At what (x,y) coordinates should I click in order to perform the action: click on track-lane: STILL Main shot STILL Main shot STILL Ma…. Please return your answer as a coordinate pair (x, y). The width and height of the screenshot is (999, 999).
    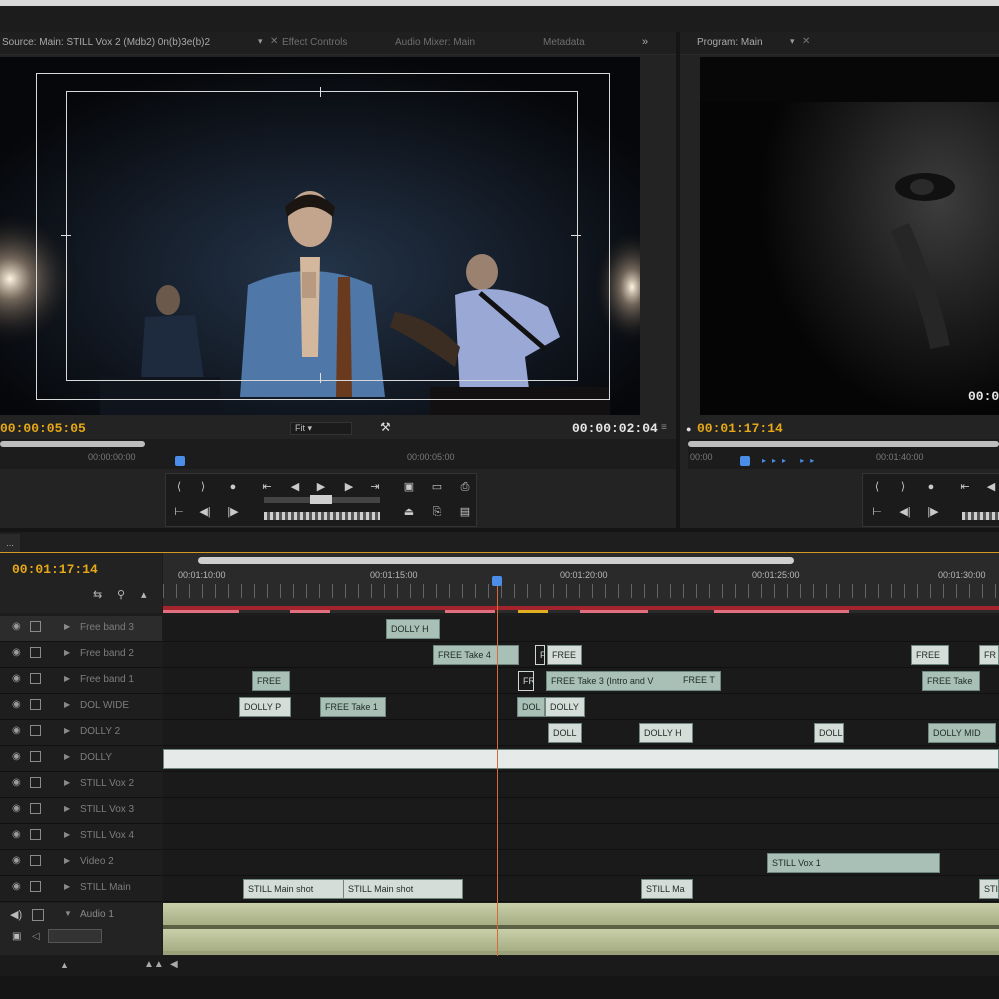
    Looking at the image, I should click on (581, 889).